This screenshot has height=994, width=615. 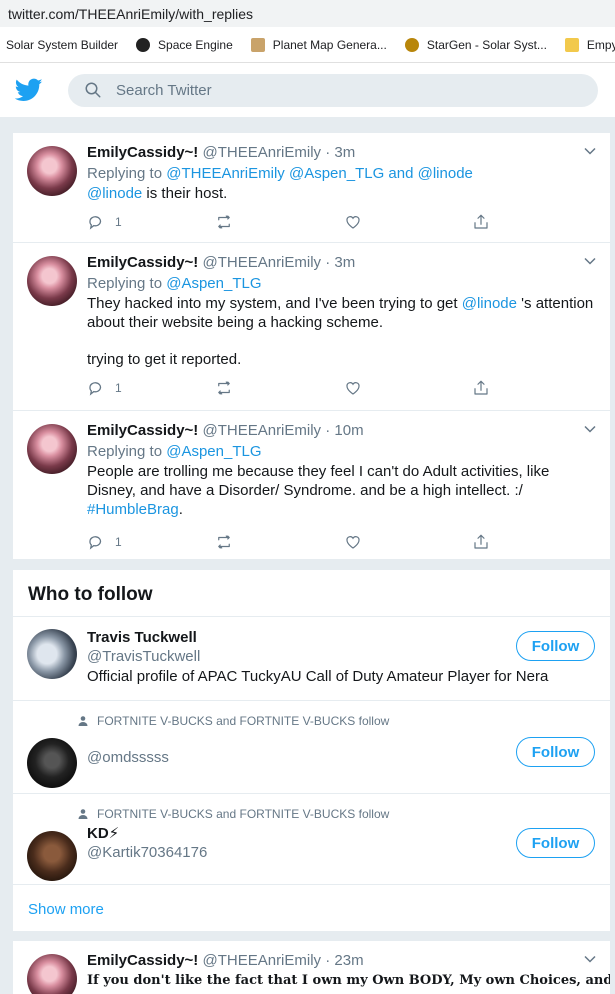 I want to click on twitter-bird-icon, so click(x=29, y=90).